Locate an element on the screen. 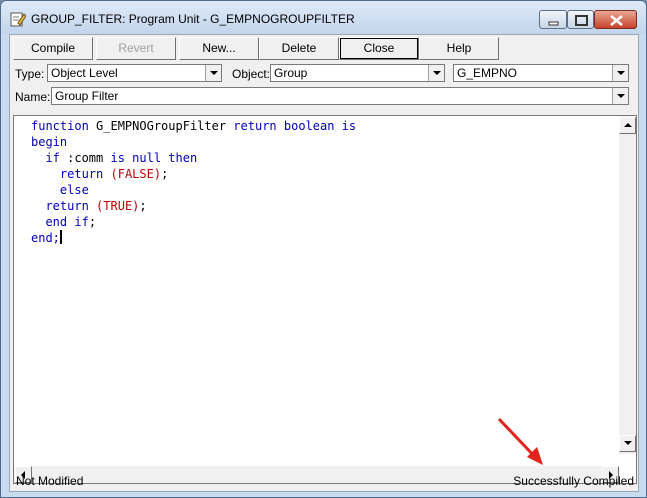  name-value: Group Filter is located at coordinates (87, 96).